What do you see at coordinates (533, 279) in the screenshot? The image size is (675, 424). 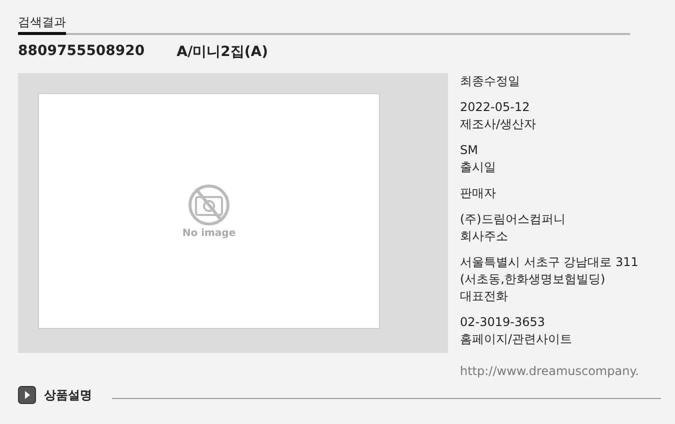 I see `detail-value: (서초동,한화생명보험빌딩)` at bounding box center [533, 279].